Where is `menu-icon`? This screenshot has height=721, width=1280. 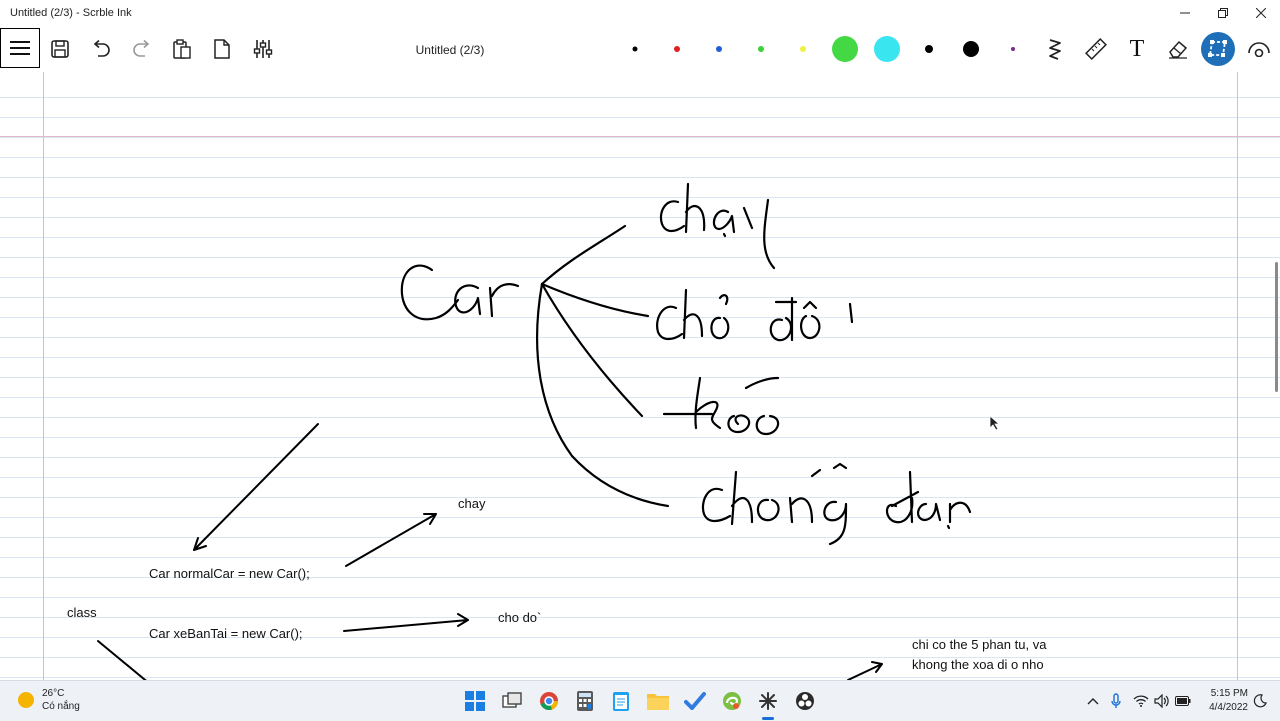
menu-icon is located at coordinates (20, 48).